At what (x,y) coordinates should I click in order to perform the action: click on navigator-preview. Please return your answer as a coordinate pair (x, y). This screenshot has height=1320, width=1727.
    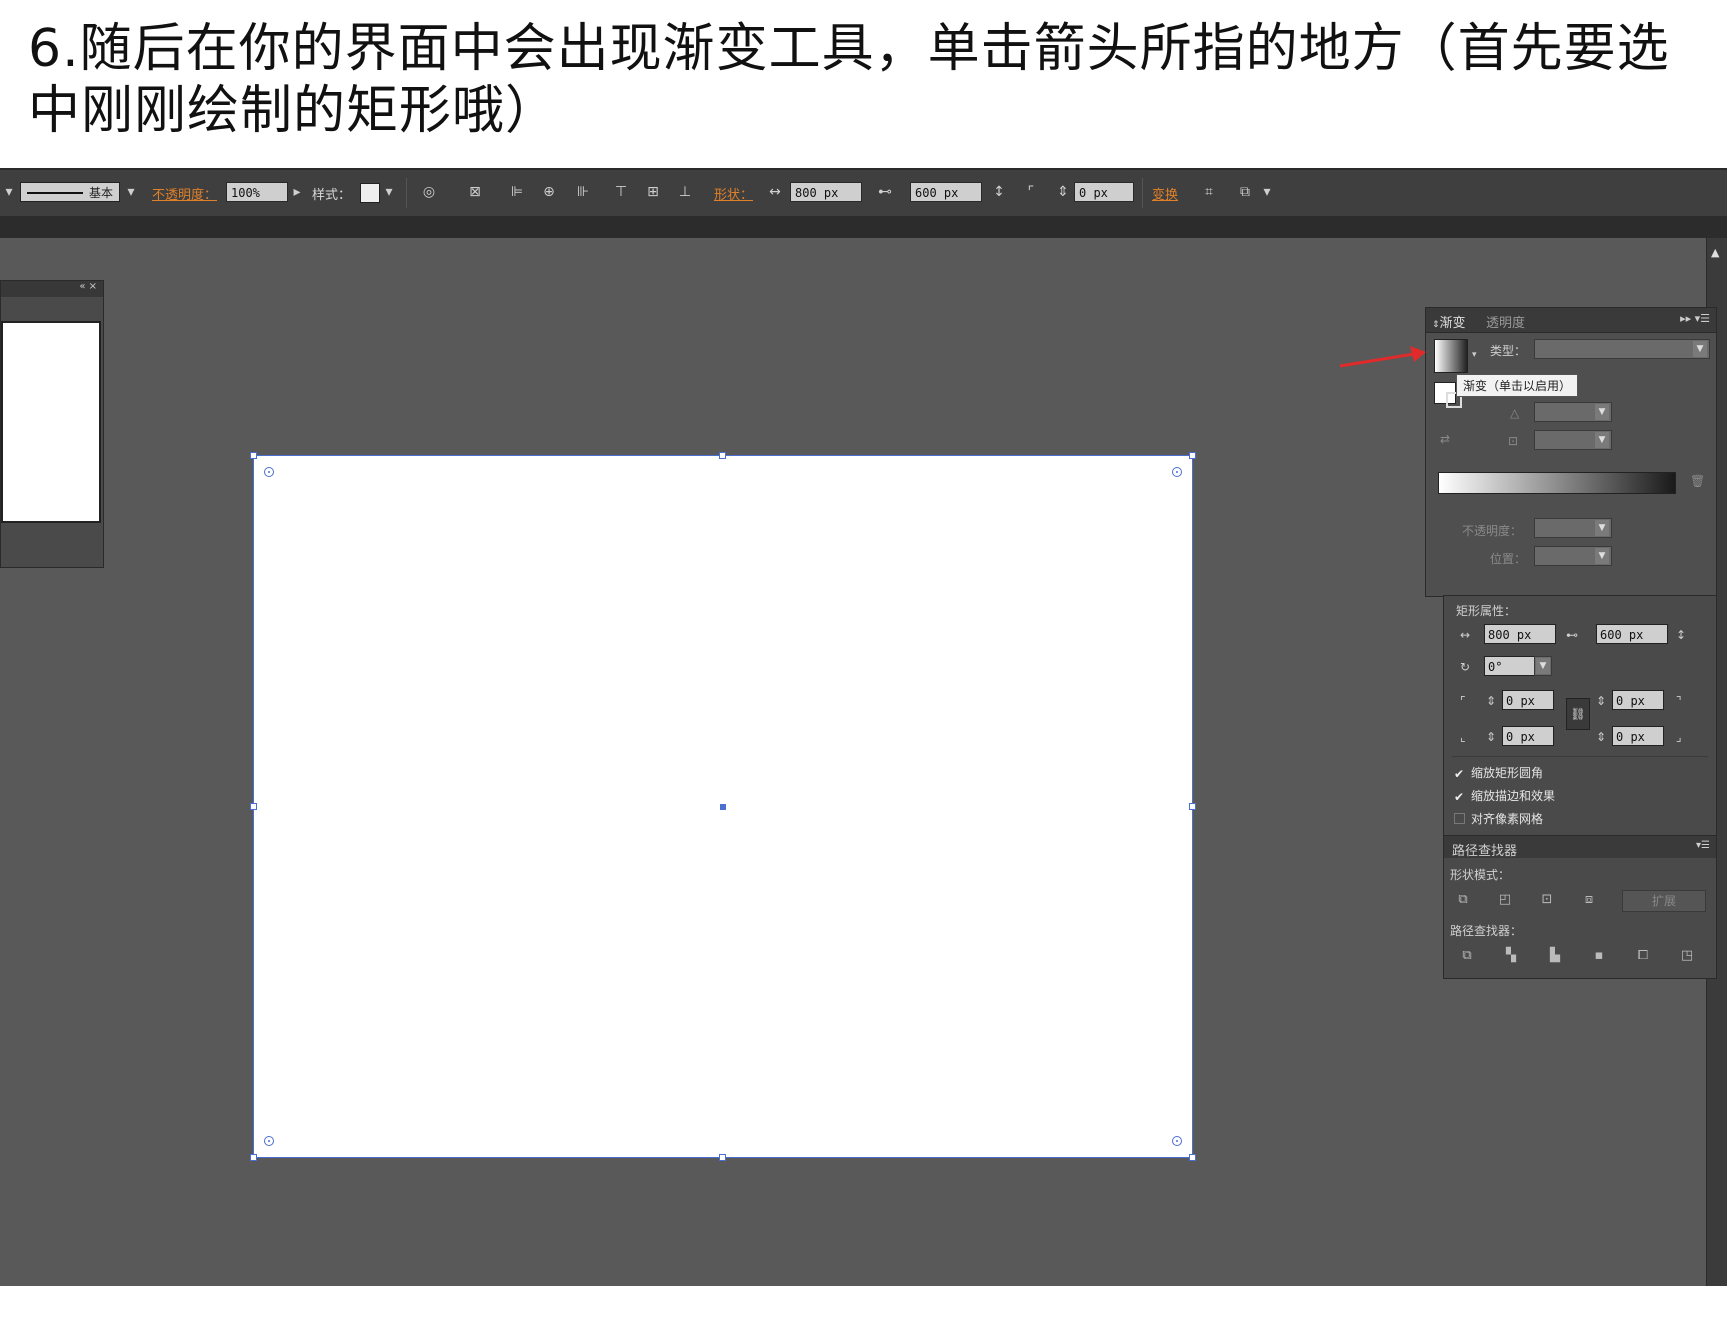
    Looking at the image, I should click on (51, 422).